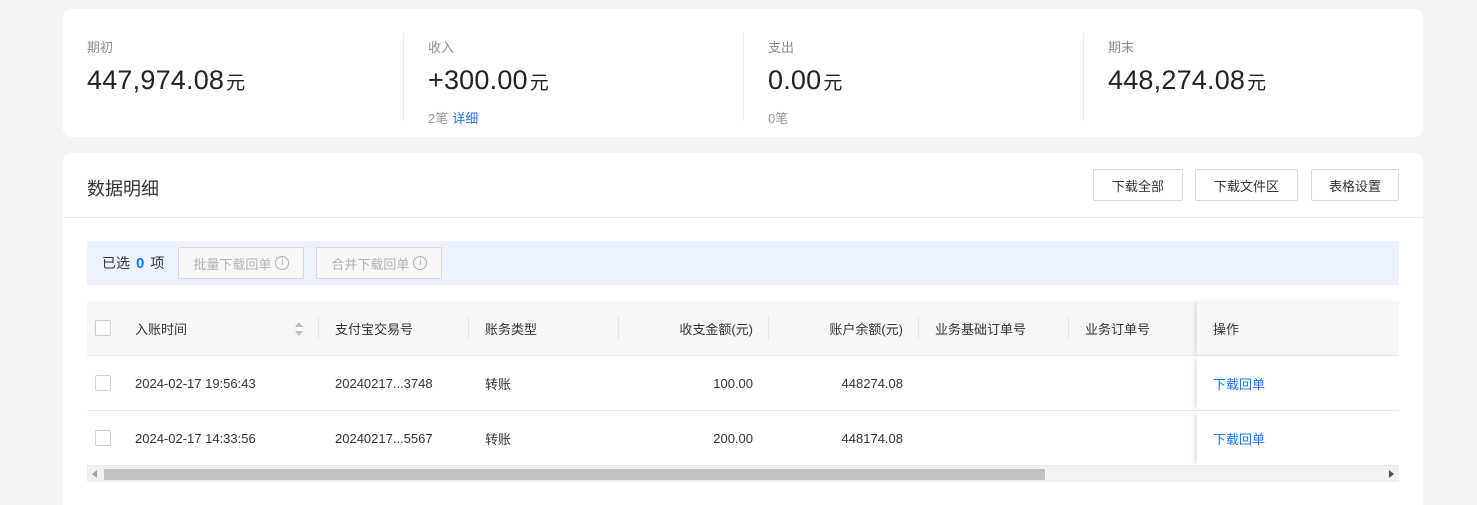 Image resolution: width=1477 pixels, height=505 pixels. What do you see at coordinates (140, 263) in the screenshot?
I see `selection-count: 0` at bounding box center [140, 263].